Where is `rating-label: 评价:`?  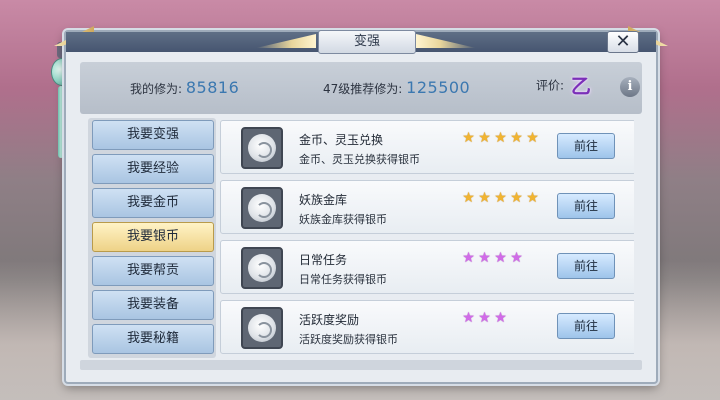
rating-label: 评价: is located at coordinates (550, 85).